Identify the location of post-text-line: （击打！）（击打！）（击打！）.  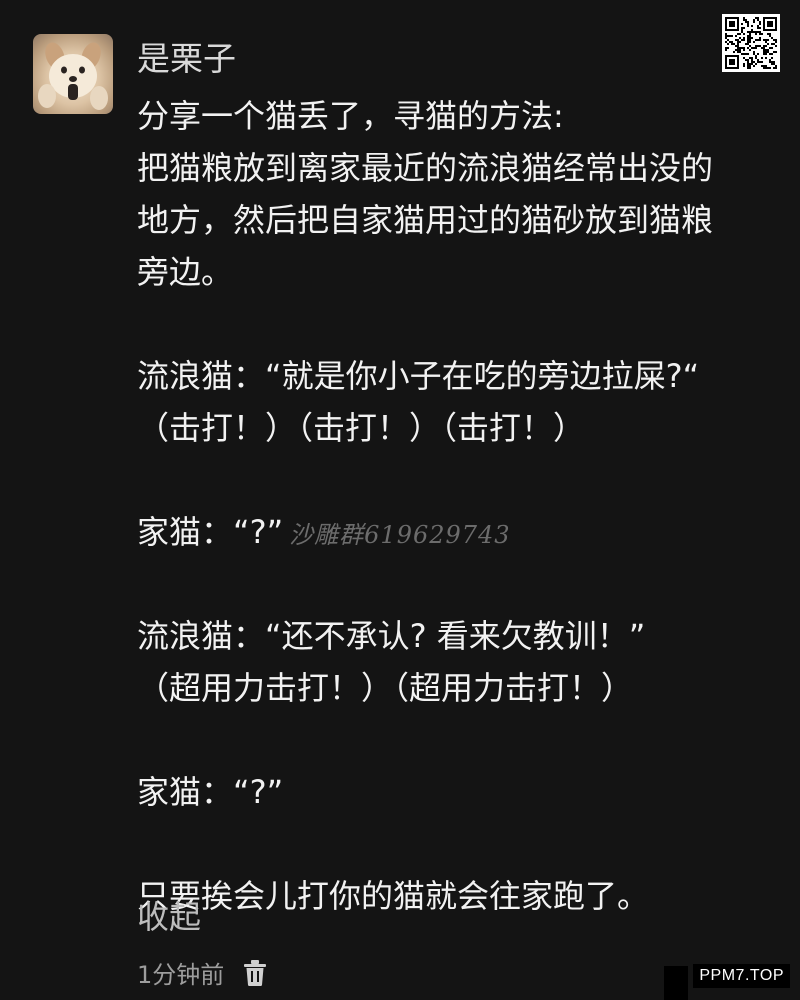
(452, 428).